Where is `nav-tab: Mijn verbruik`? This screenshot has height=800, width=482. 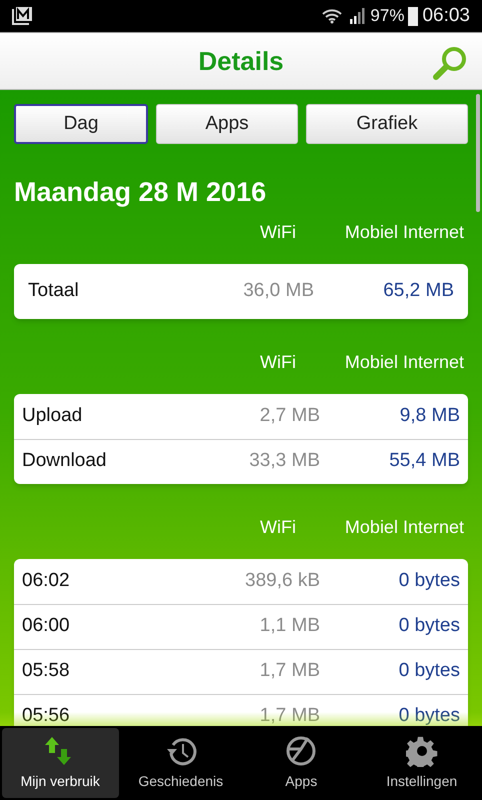 nav-tab: Mijn verbruik is located at coordinates (60, 763).